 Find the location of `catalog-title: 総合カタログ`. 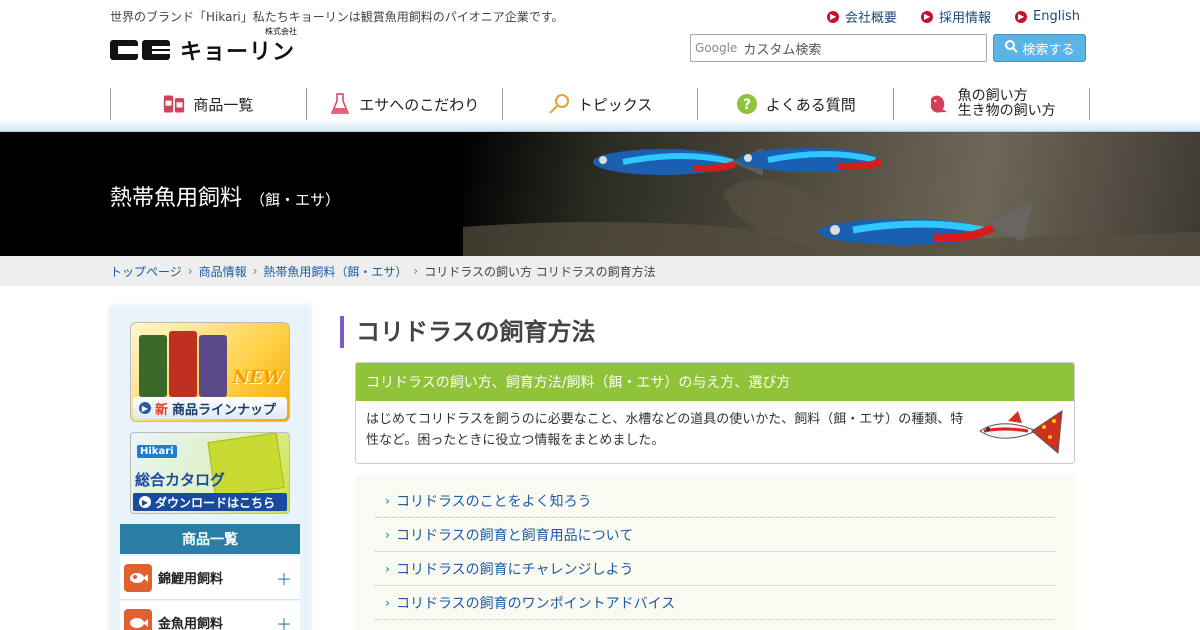

catalog-title: 総合カタログ is located at coordinates (180, 480).